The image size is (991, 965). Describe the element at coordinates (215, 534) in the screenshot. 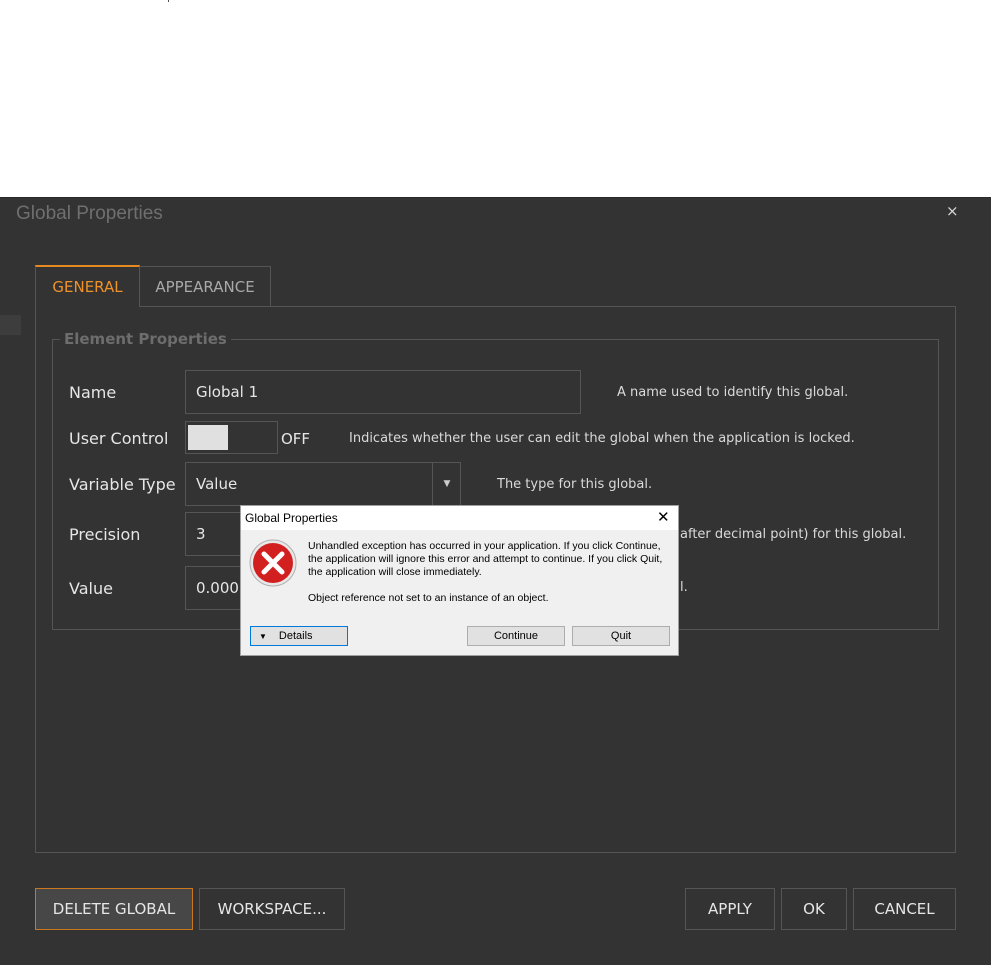

I see `precision-input: 3` at that location.